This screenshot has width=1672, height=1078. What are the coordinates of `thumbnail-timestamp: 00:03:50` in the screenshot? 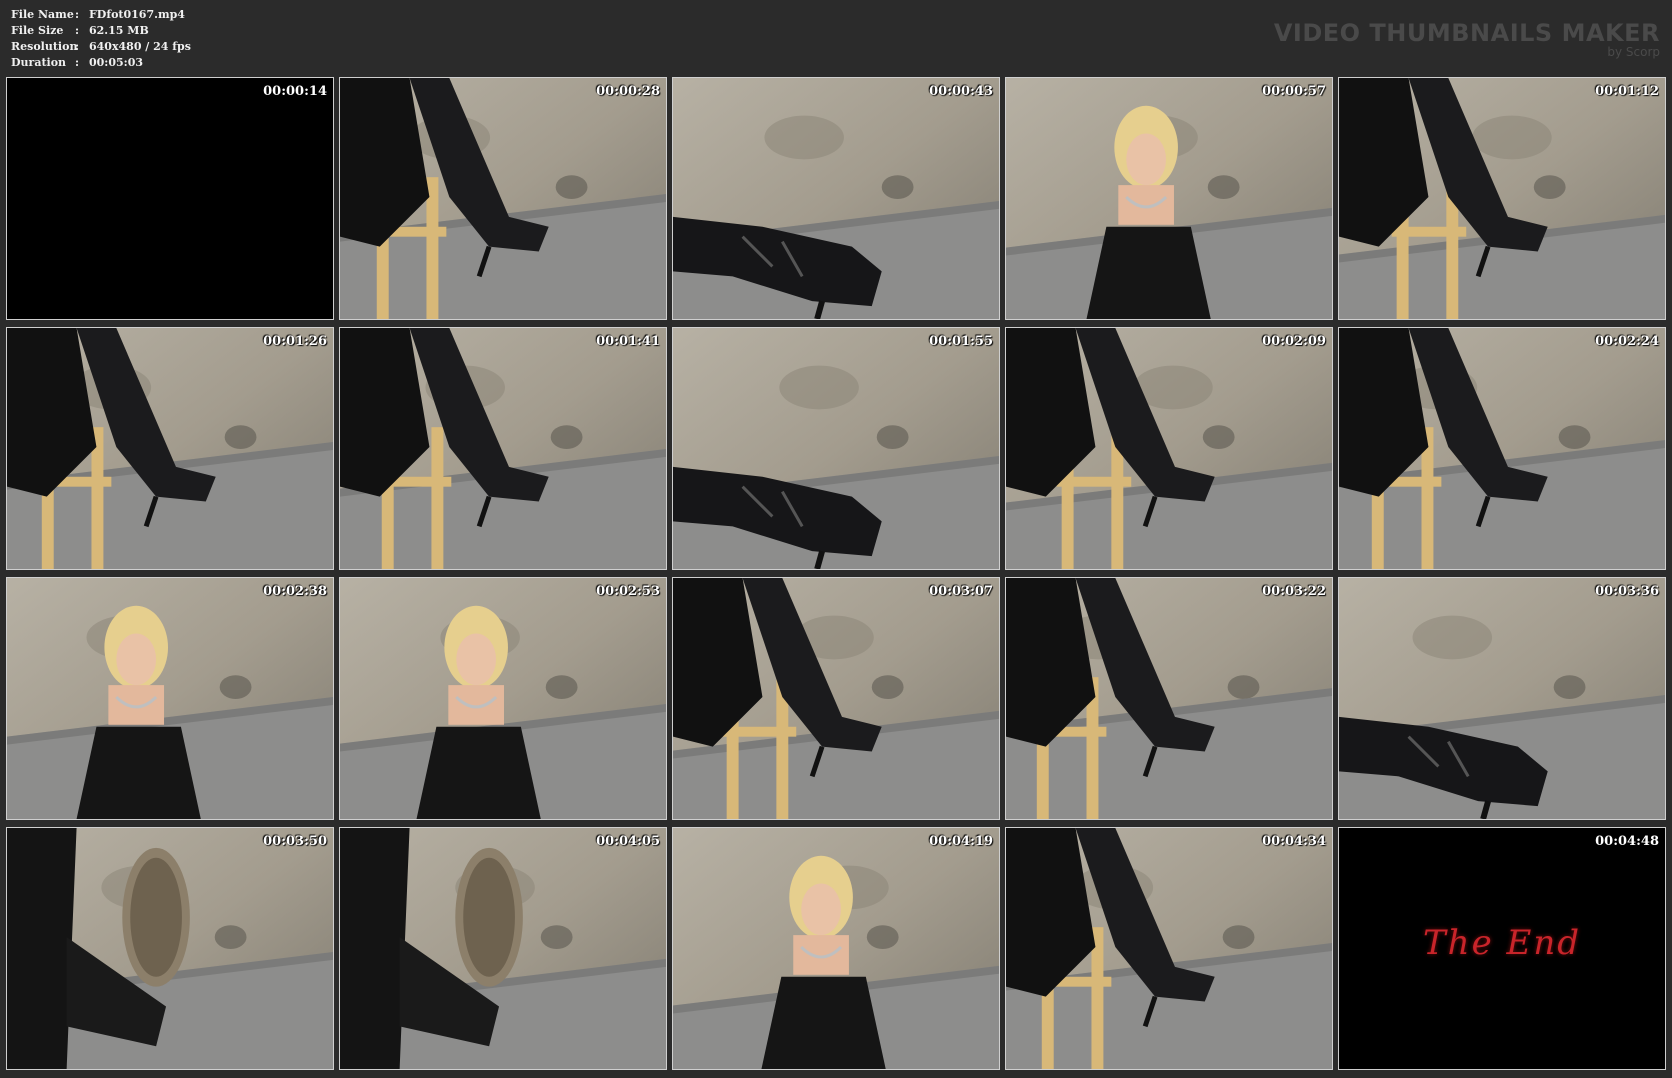 It's located at (295, 841).